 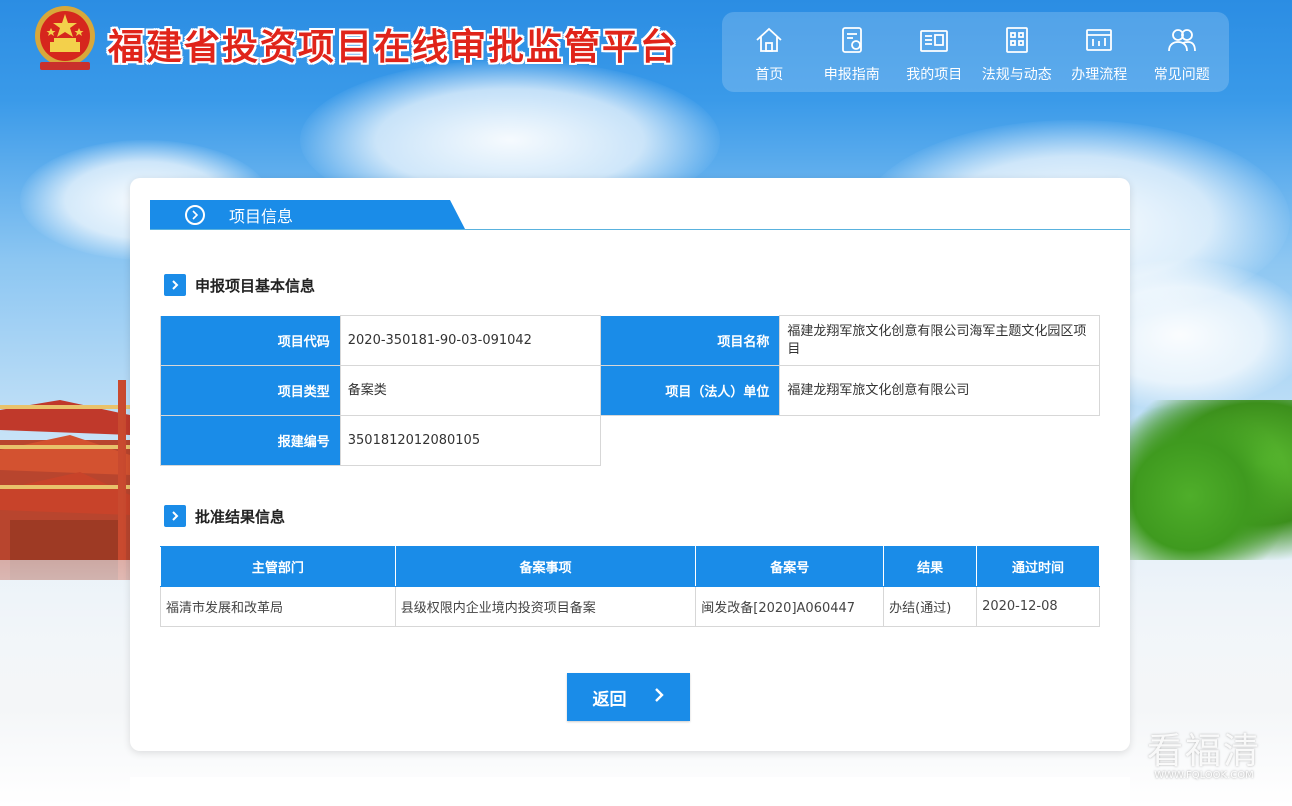 I want to click on main-nav: 首页 申报指南 我的项目 法规与动态 办理流程 常见问题, so click(x=975, y=52).